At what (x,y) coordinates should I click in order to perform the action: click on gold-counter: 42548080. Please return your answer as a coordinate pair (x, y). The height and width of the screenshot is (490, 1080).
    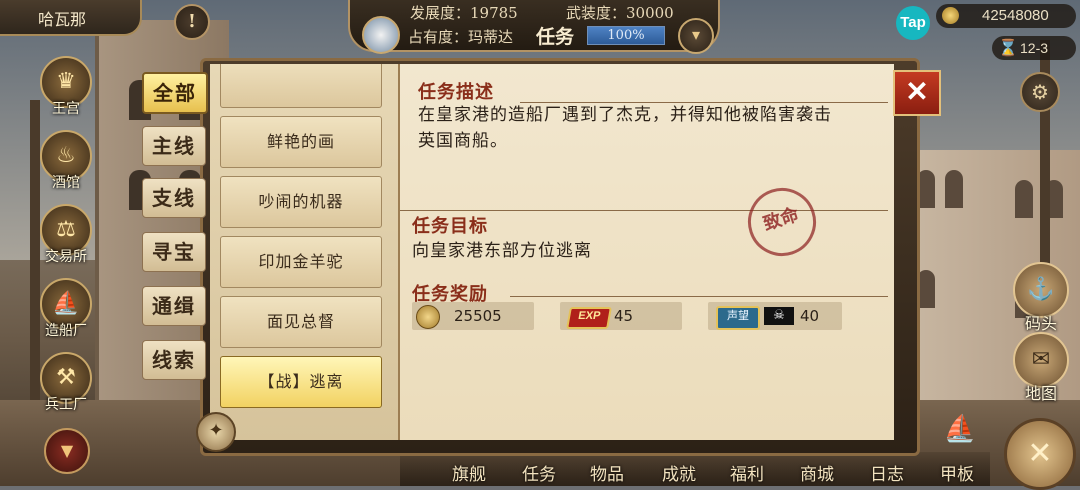
    Looking at the image, I should click on (1006, 16).